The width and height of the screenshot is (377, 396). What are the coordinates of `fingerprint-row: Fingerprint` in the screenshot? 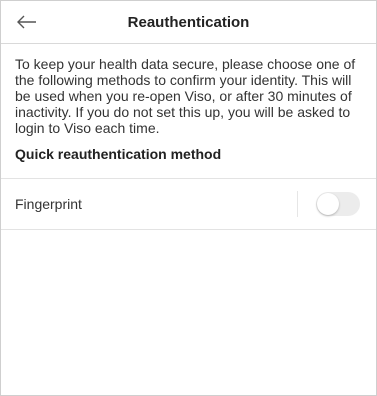 It's located at (188, 204).